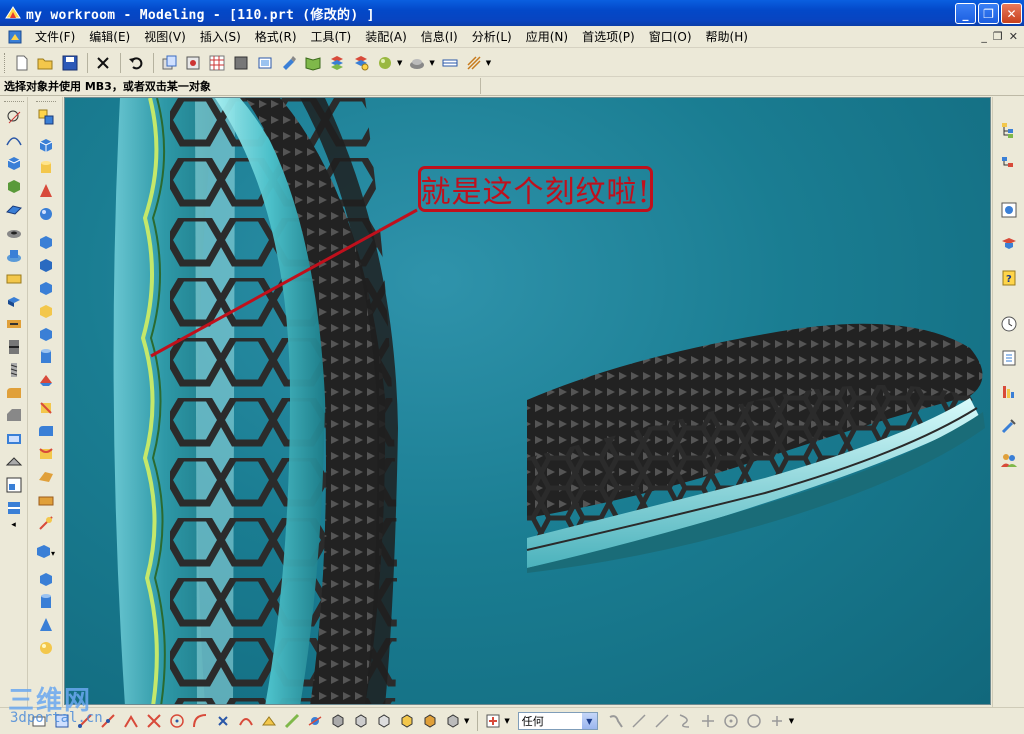 The height and width of the screenshot is (734, 1024). I want to click on menu-assemblies: 装配(A), so click(386, 37).